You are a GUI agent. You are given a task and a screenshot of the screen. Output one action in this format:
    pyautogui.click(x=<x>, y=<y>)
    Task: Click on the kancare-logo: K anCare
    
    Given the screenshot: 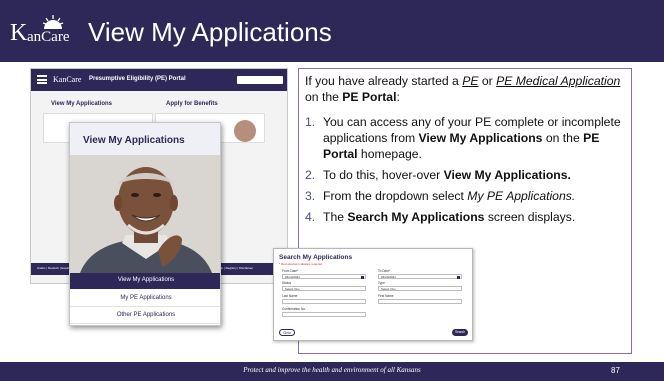 What is the action you would take?
    pyautogui.click(x=43, y=31)
    